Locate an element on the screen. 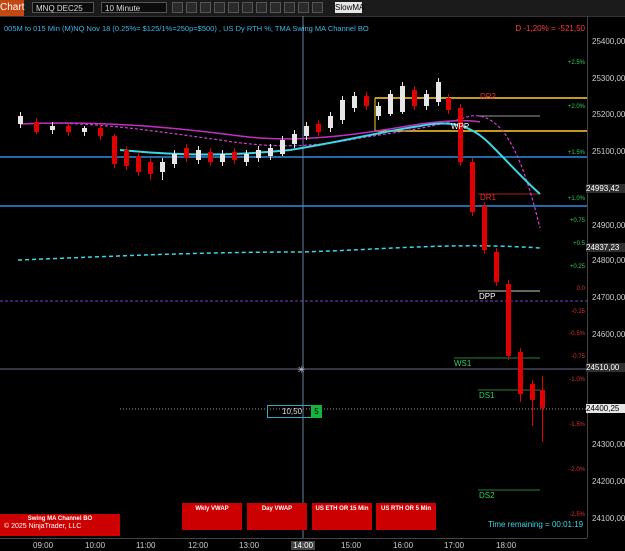  pct-label: +1.0% is located at coordinates (576, 199).